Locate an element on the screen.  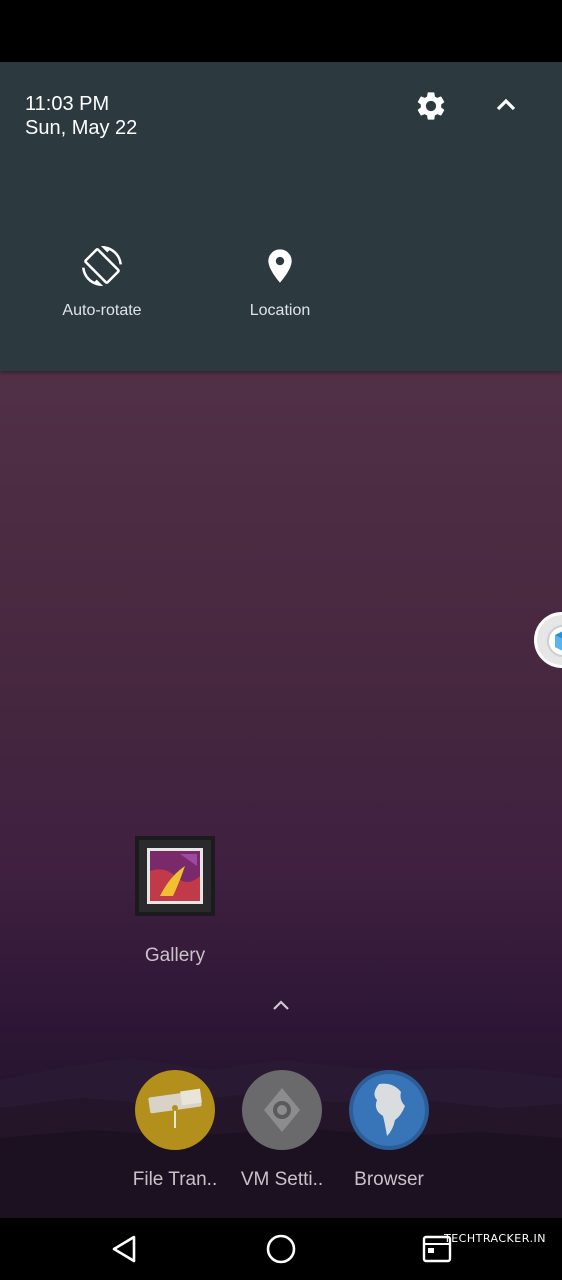
app-gallery: Gallery is located at coordinates (175, 906).